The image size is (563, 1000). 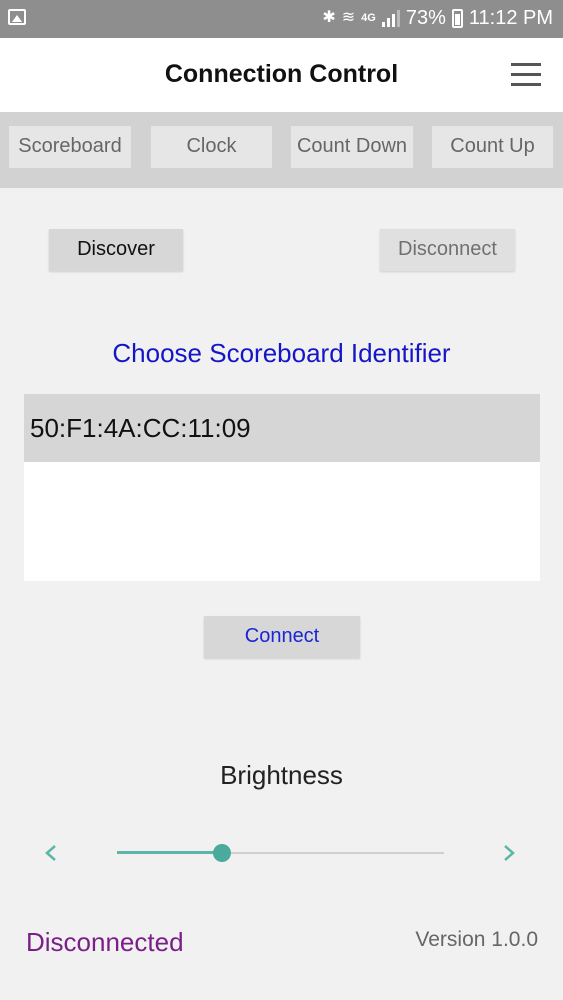 I want to click on tab-bar: Scoreboard Clock Count Down Count Up, so click(x=281, y=150).